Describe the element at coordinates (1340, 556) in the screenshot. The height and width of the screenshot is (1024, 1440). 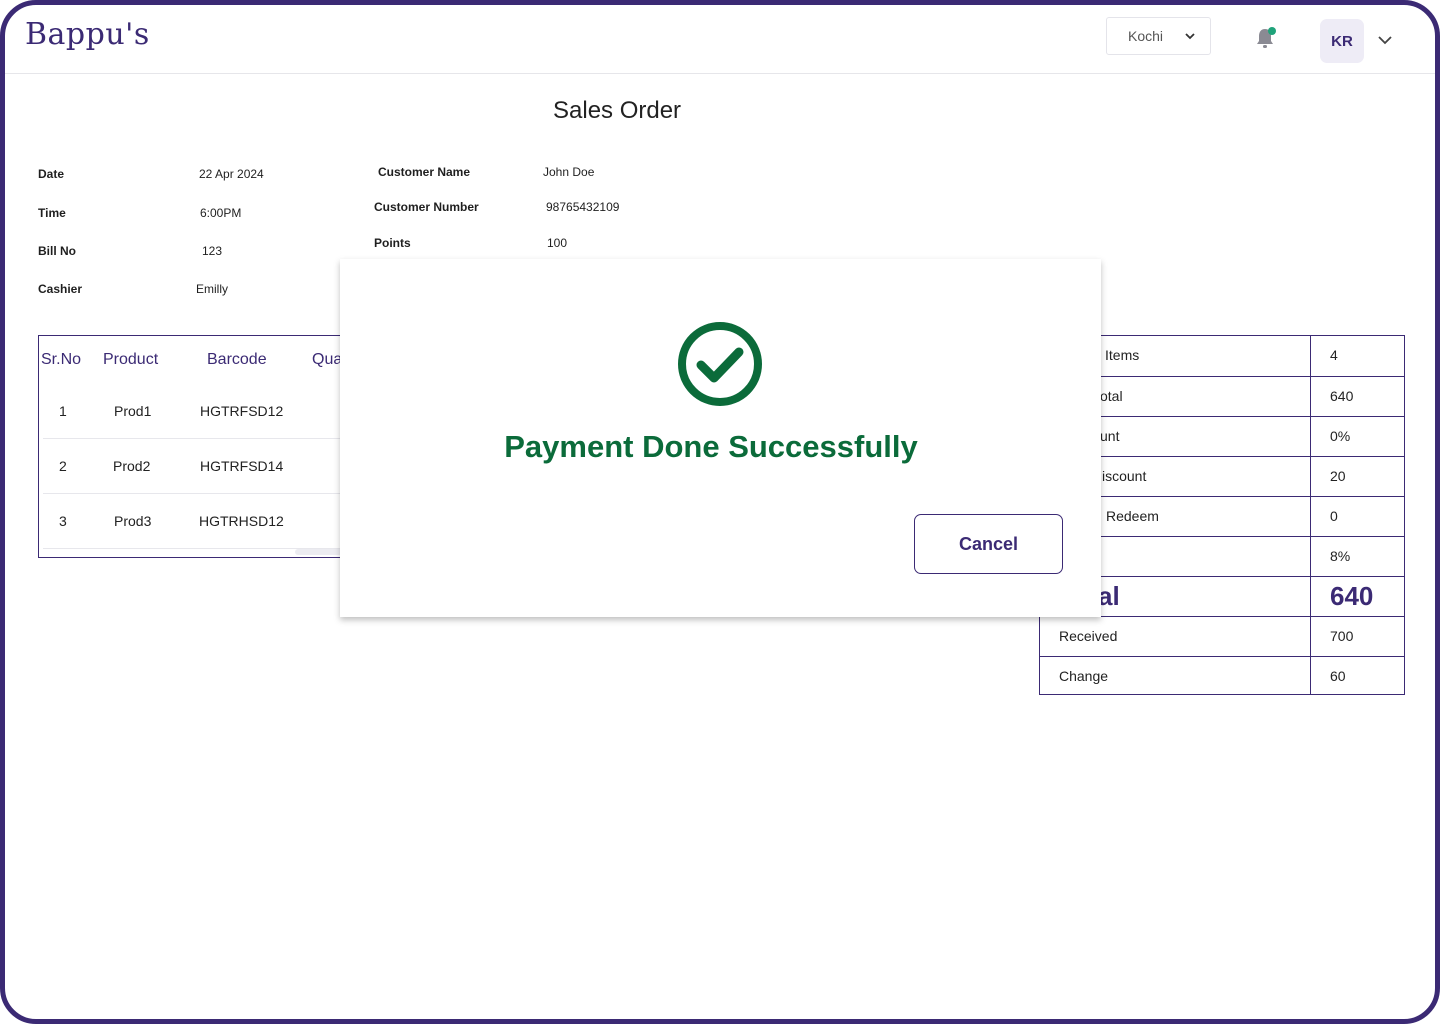
I see `summary-value: 8%` at that location.